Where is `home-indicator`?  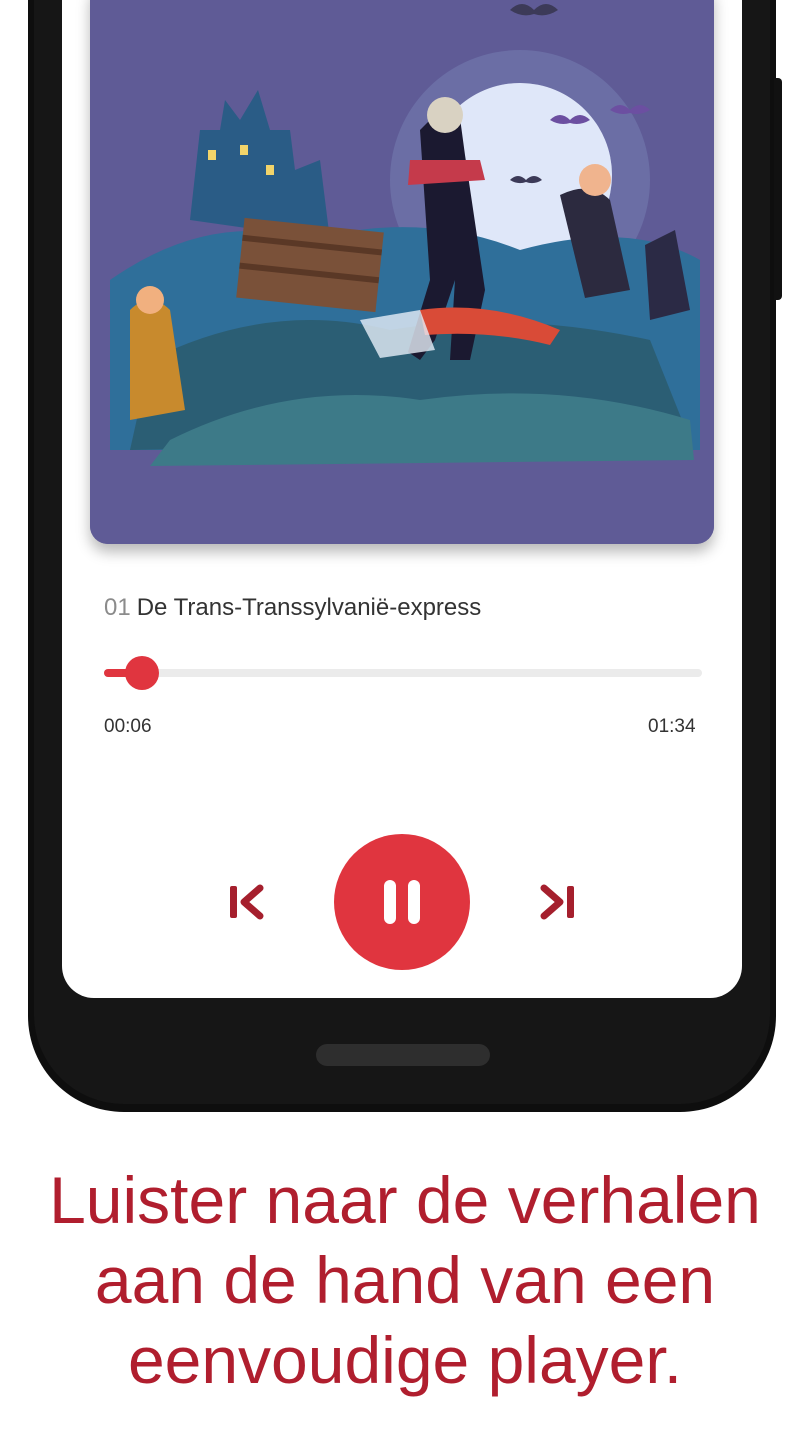
home-indicator is located at coordinates (403, 1055).